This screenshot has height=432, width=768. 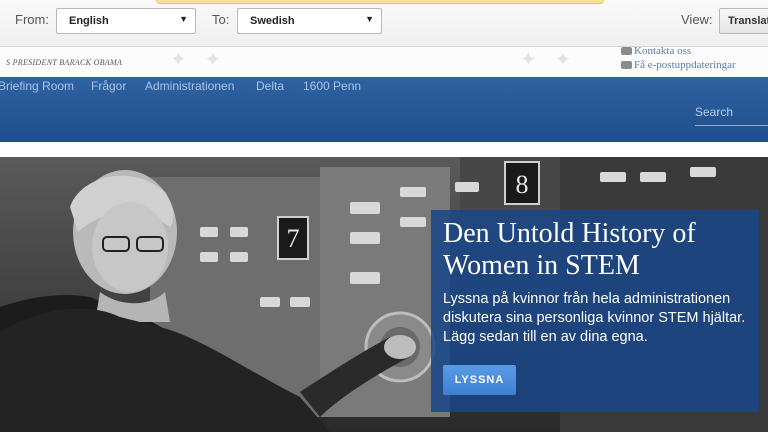 What do you see at coordinates (37, 86) in the screenshot?
I see `nav-item-briefing-room: Briefing Room` at bounding box center [37, 86].